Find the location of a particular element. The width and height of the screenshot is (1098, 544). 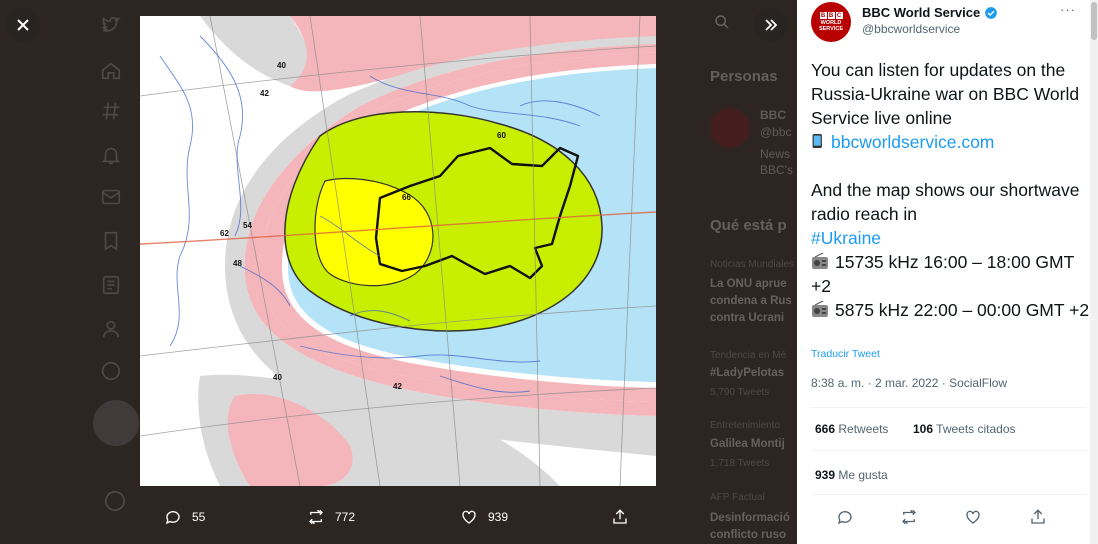

quote-tweets-stat: 106 Tweets citados is located at coordinates (964, 429).